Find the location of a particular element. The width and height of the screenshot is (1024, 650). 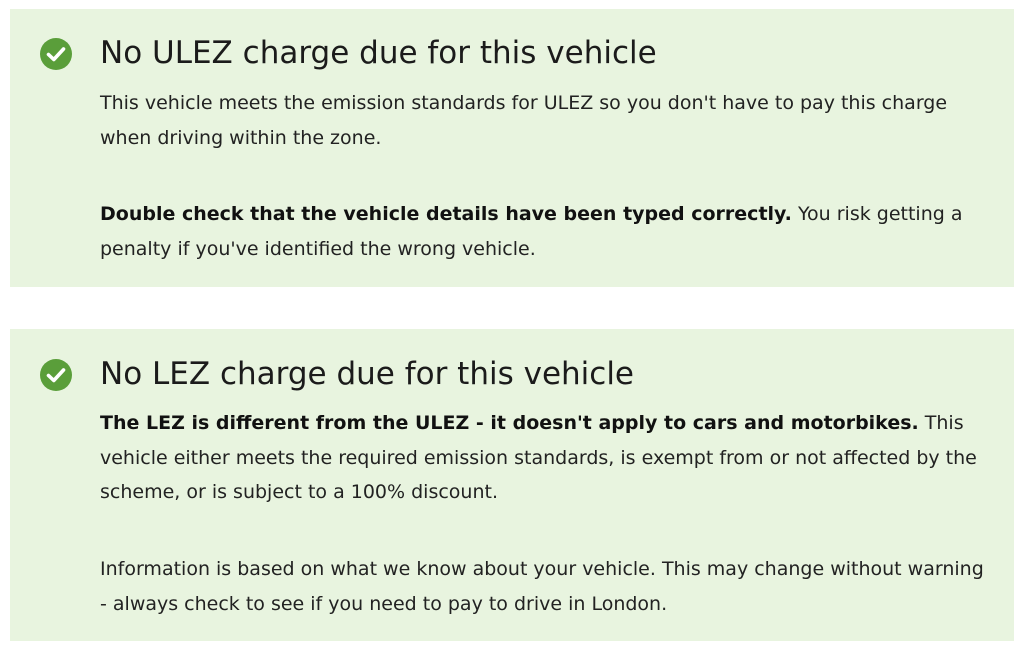

ulez-title: No ULEZ charge due for this vehicle is located at coordinates (378, 53).